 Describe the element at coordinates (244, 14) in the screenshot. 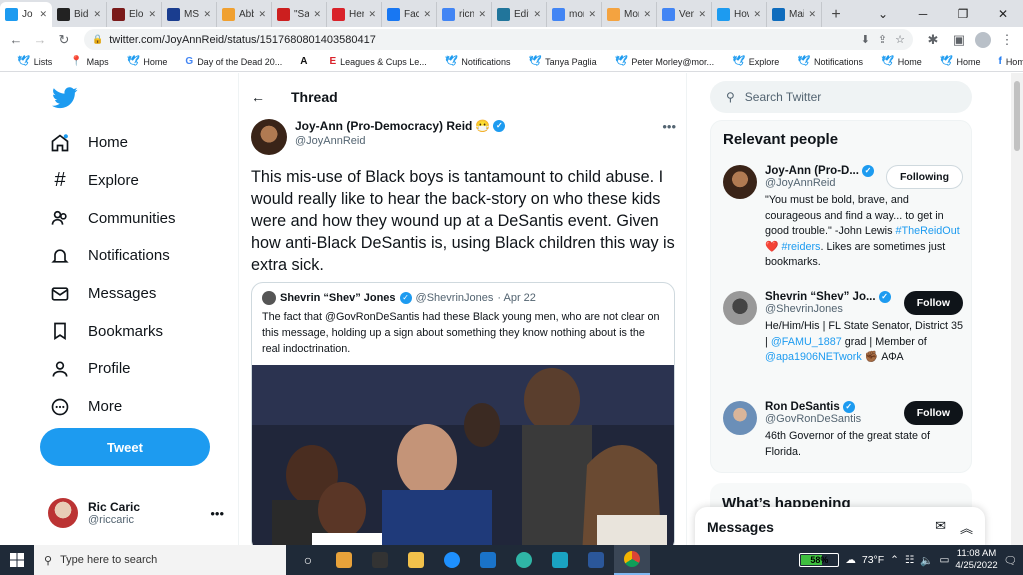

I see `browser-tab: Abbre ✕` at that location.